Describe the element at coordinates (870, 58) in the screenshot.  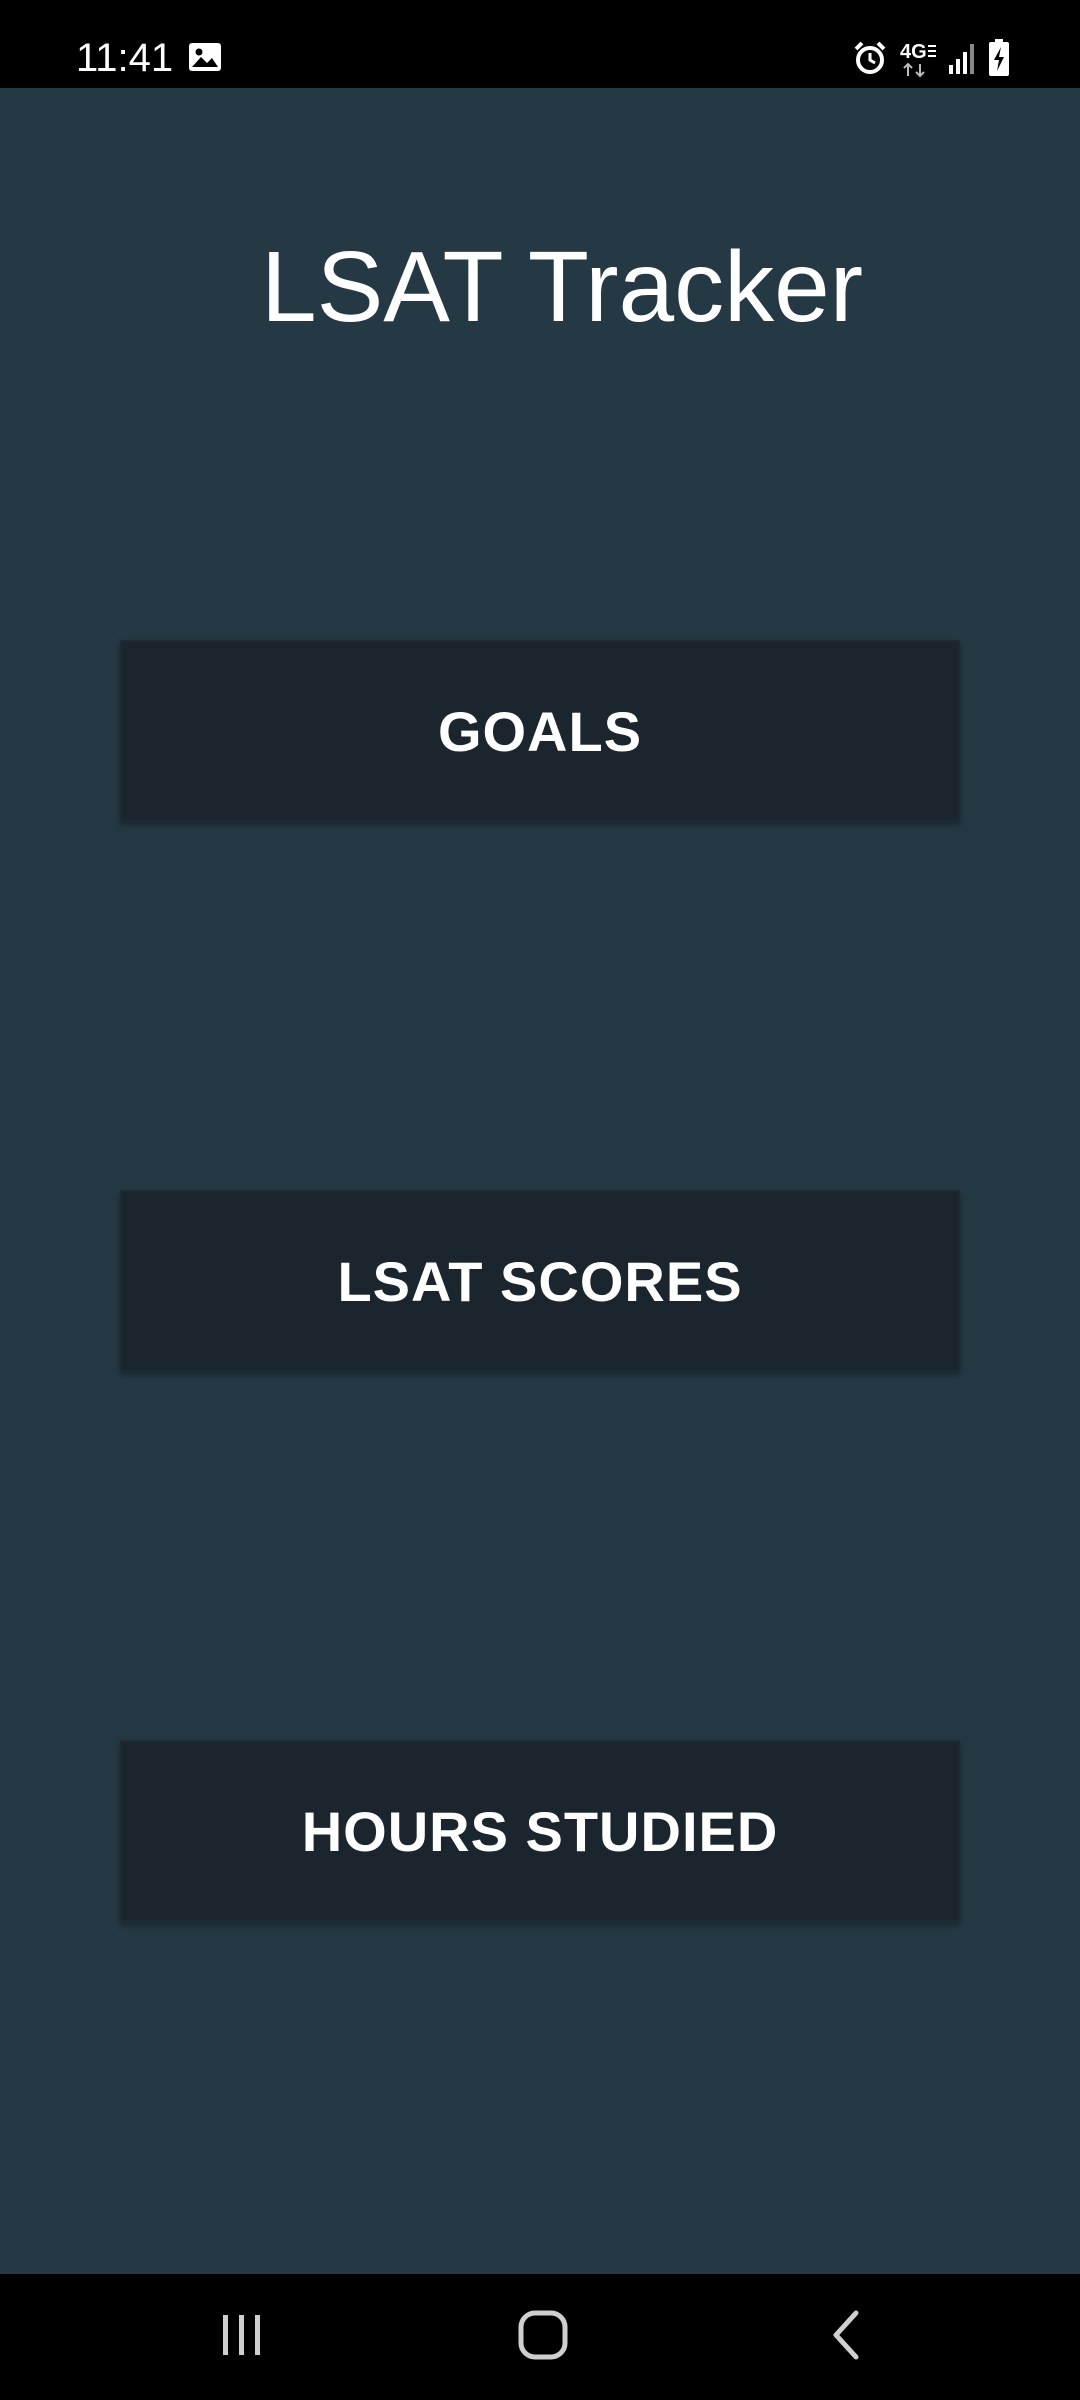
I see `alarm-icon` at that location.